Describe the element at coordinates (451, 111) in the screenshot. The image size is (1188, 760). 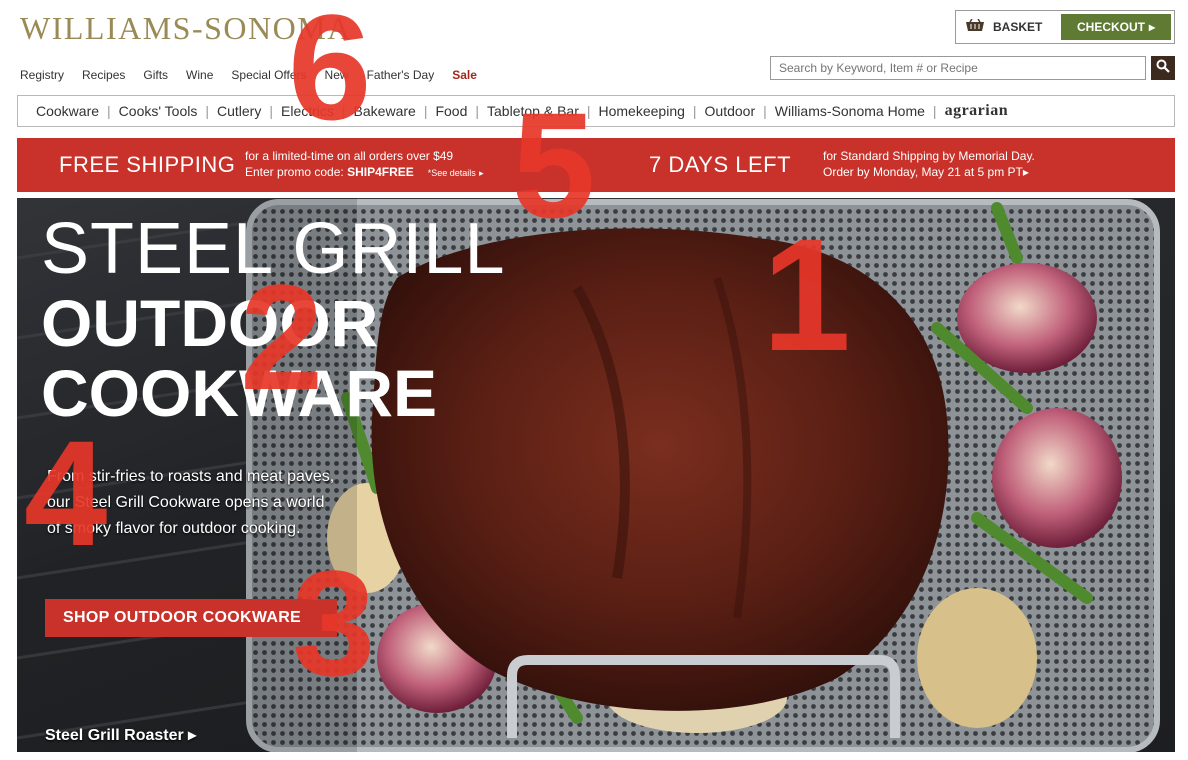
I see `category-food: Food` at that location.